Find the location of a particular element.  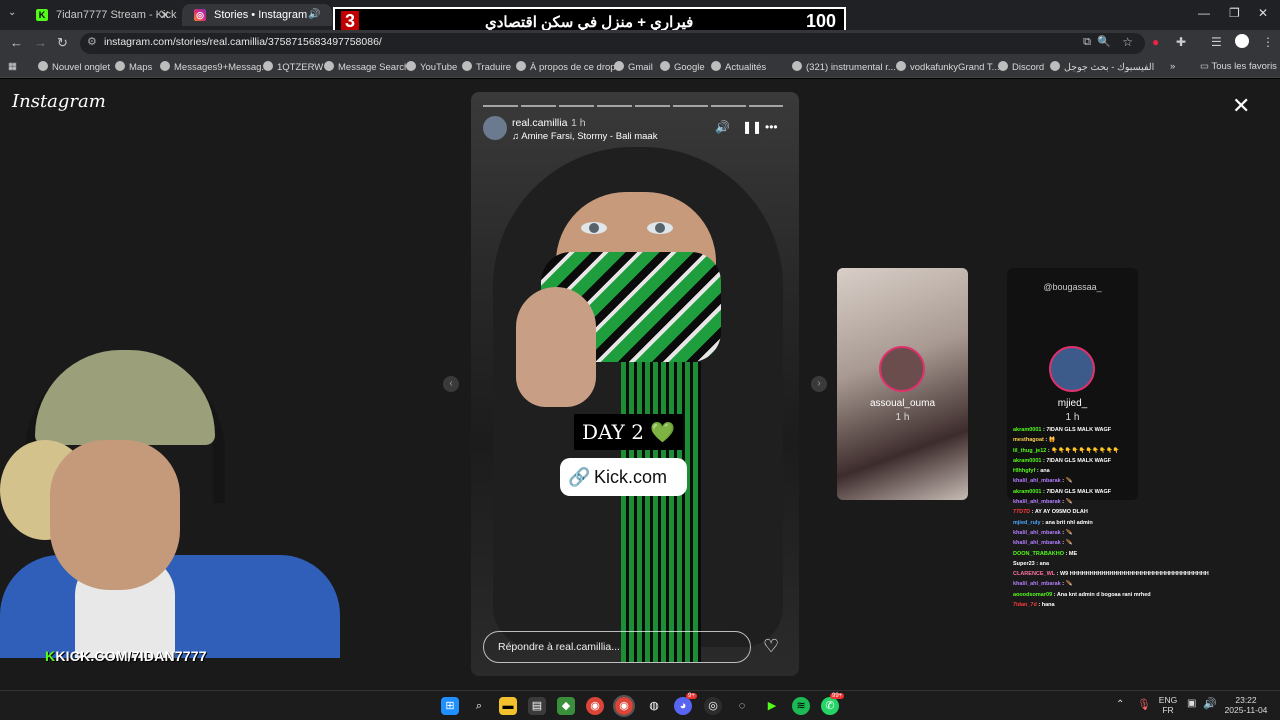

browser-menu-icon: ⋮ is located at coordinates (1268, 42).